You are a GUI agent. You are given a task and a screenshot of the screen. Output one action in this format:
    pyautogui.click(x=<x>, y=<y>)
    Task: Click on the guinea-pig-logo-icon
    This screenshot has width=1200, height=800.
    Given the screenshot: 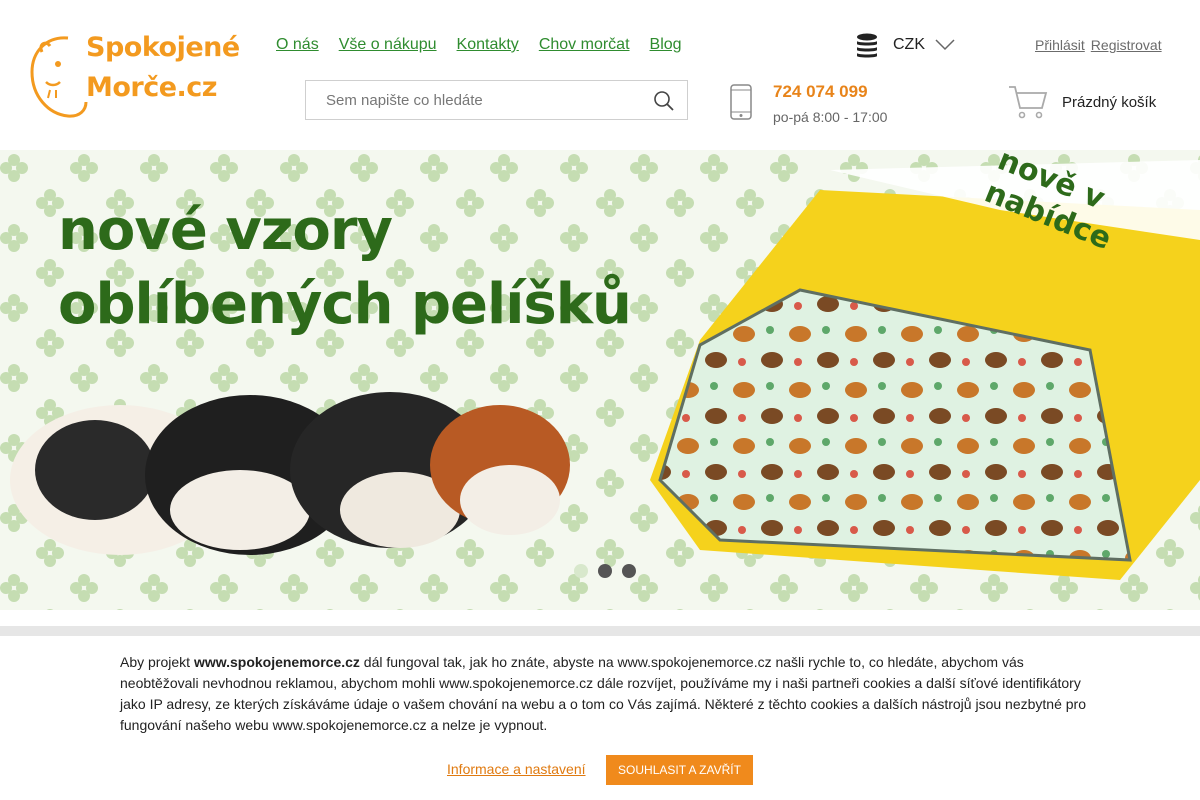 What is the action you would take?
    pyautogui.click(x=59, y=77)
    